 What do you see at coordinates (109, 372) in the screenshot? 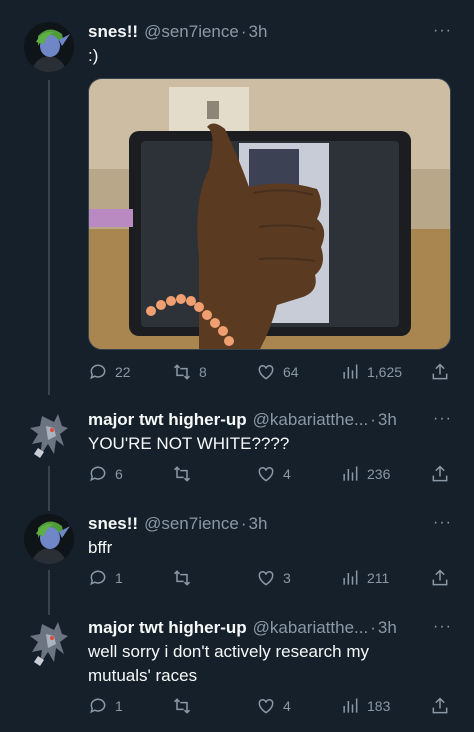
I see `reply-button: 22` at bounding box center [109, 372].